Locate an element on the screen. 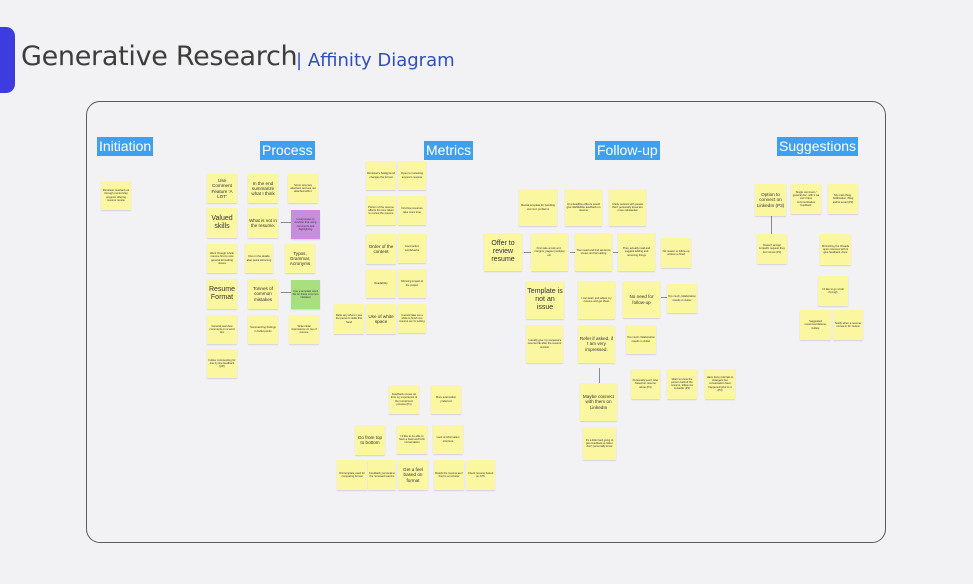 This screenshot has height=584, width=973. sticky-note: Notify when a resume comes in for review is located at coordinates (848, 325).